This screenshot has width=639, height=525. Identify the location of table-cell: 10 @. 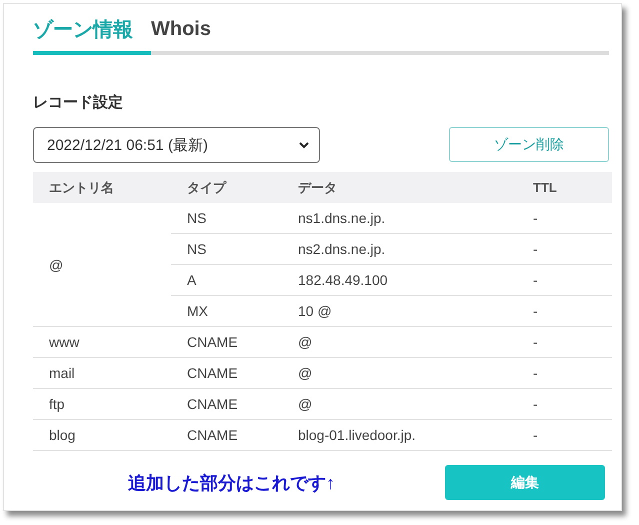
(407, 311).